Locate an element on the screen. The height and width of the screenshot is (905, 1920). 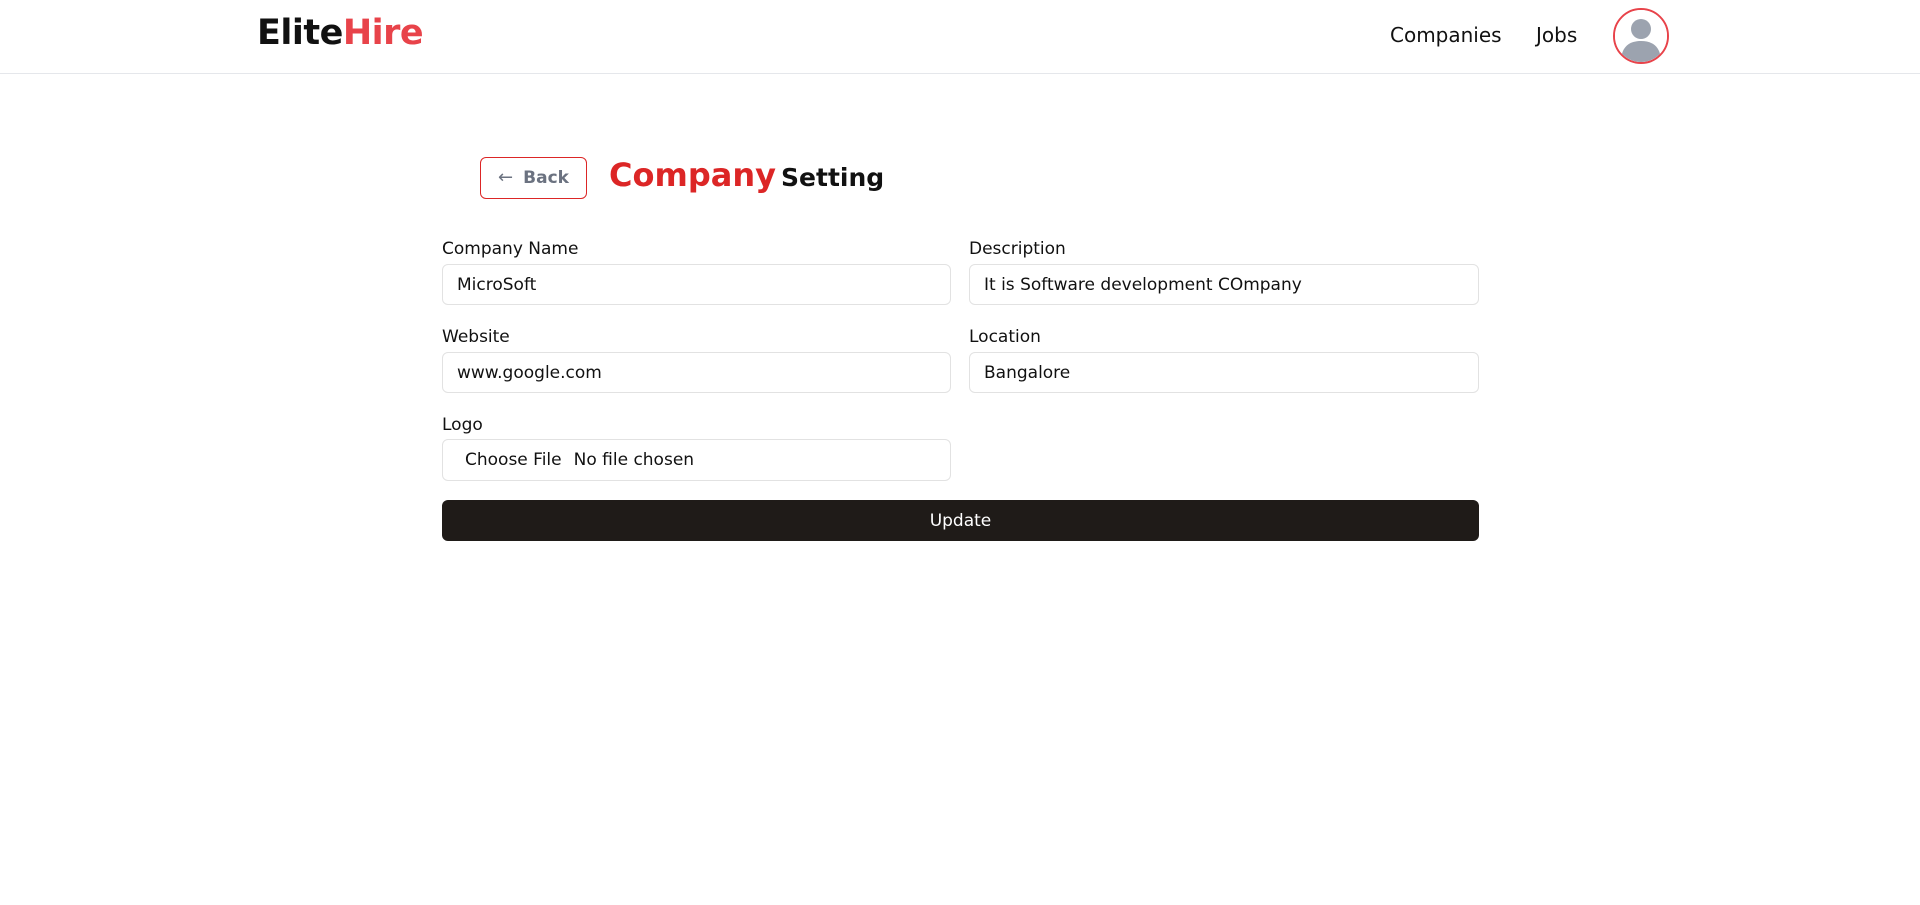
description-label: Description is located at coordinates (1017, 249).